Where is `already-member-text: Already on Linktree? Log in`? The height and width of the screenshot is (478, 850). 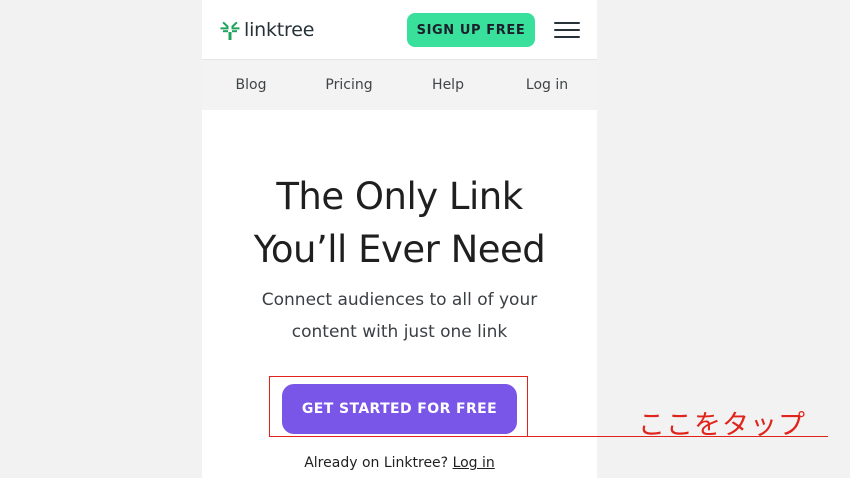 already-member-text: Already on Linktree? Log in is located at coordinates (399, 463).